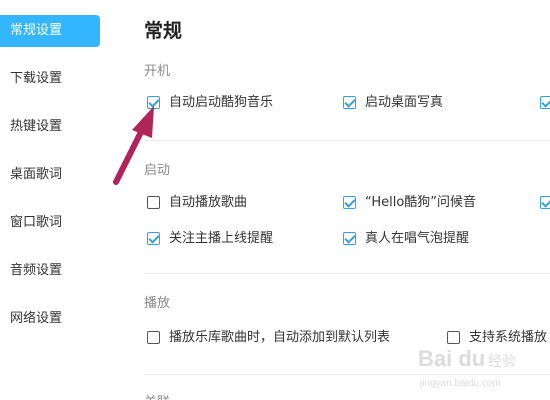 This screenshot has height=400, width=550. What do you see at coordinates (157, 303) in the screenshot?
I see `section-title-playback: 播放` at bounding box center [157, 303].